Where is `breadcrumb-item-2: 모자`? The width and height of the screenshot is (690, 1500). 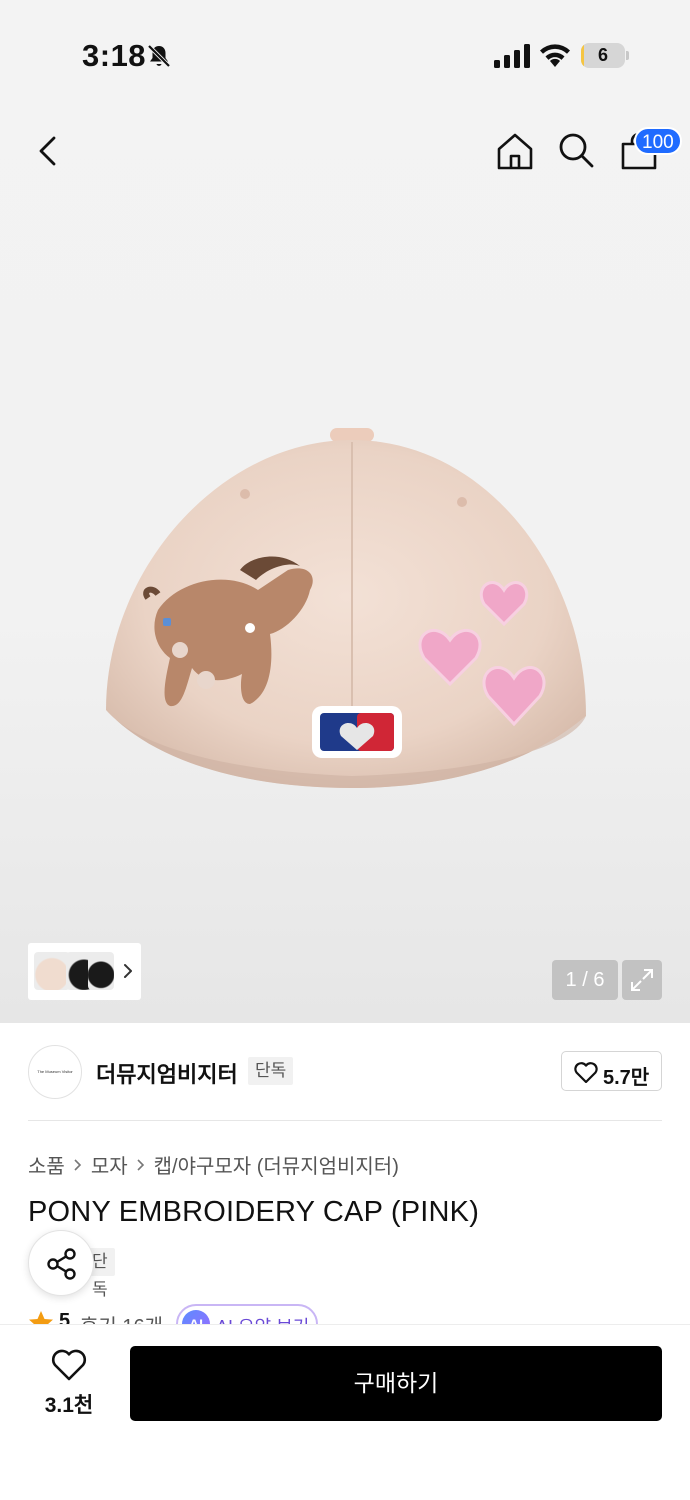
breadcrumb-item-2: 모자 is located at coordinates (109, 1164).